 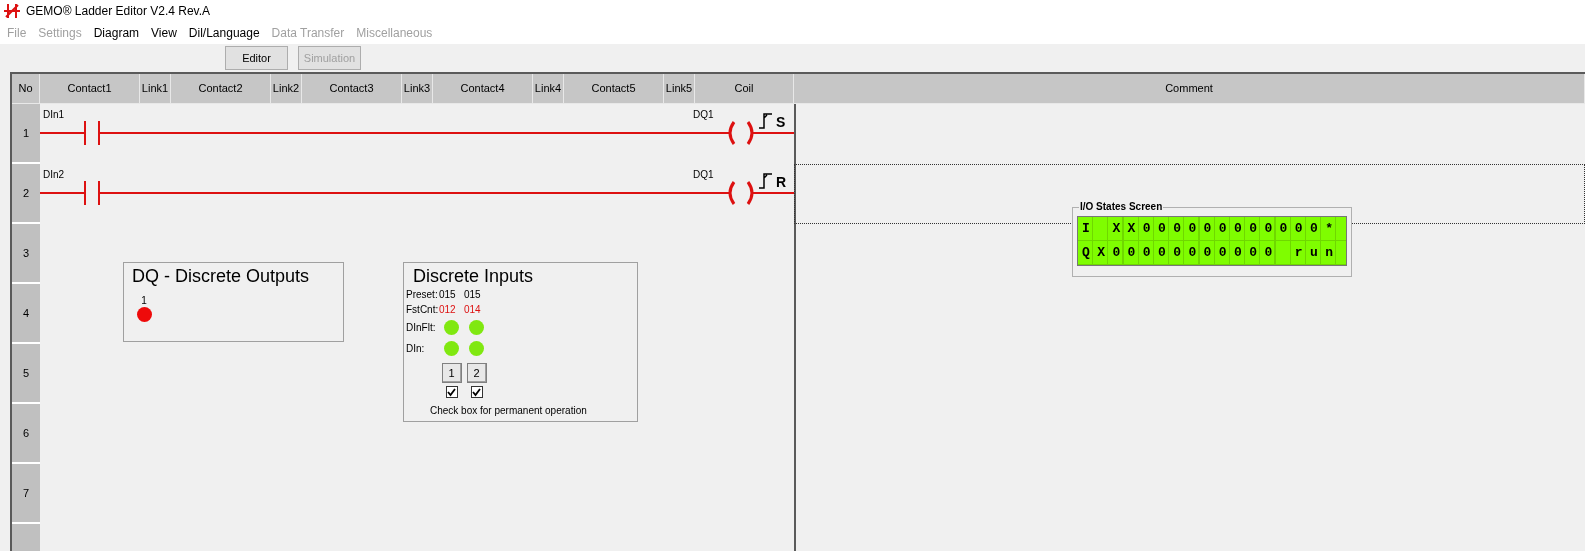 I want to click on app-icon, so click(x=12, y=11).